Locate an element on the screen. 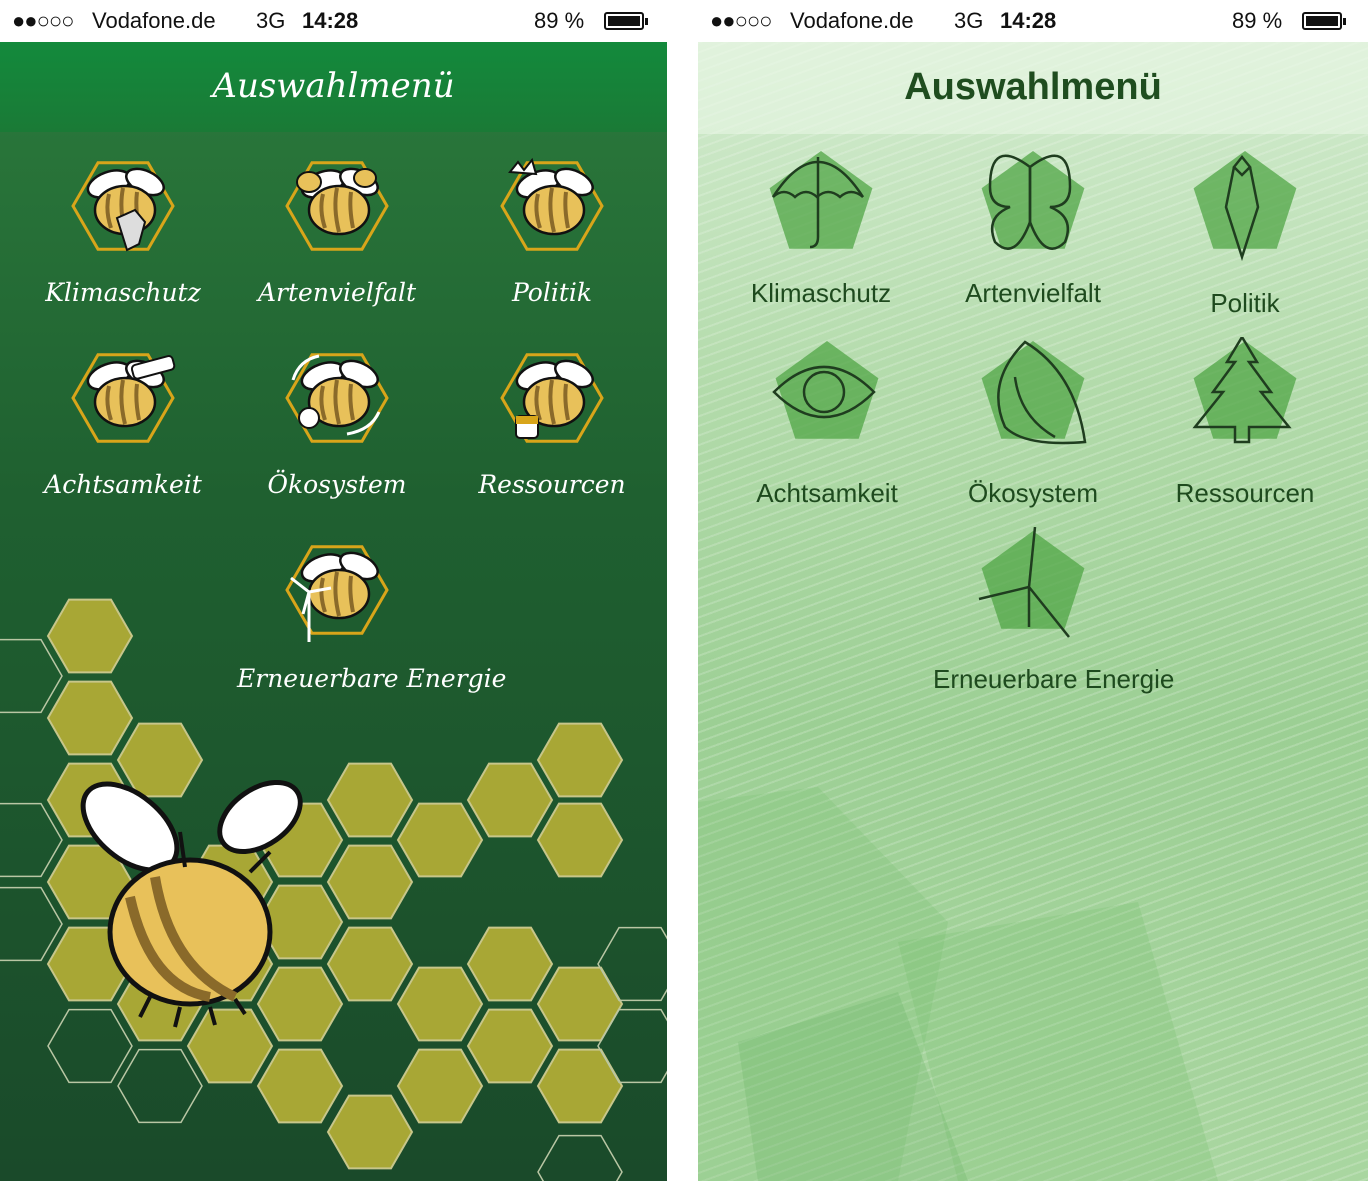 The image size is (1368, 1181). fir-tree-icon is located at coordinates (1244, 389).